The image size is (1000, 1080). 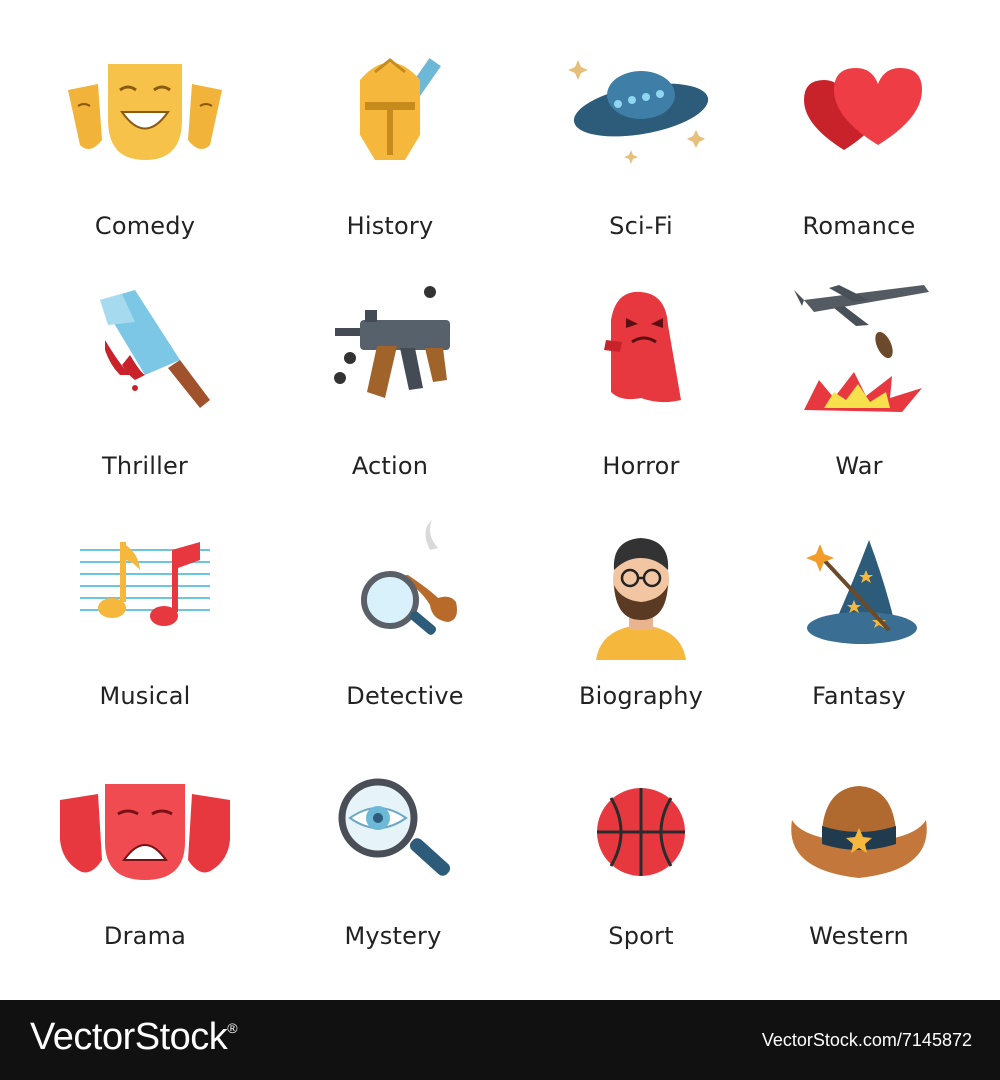 What do you see at coordinates (129, 1037) in the screenshot?
I see `brand-name: VectorStock` at bounding box center [129, 1037].